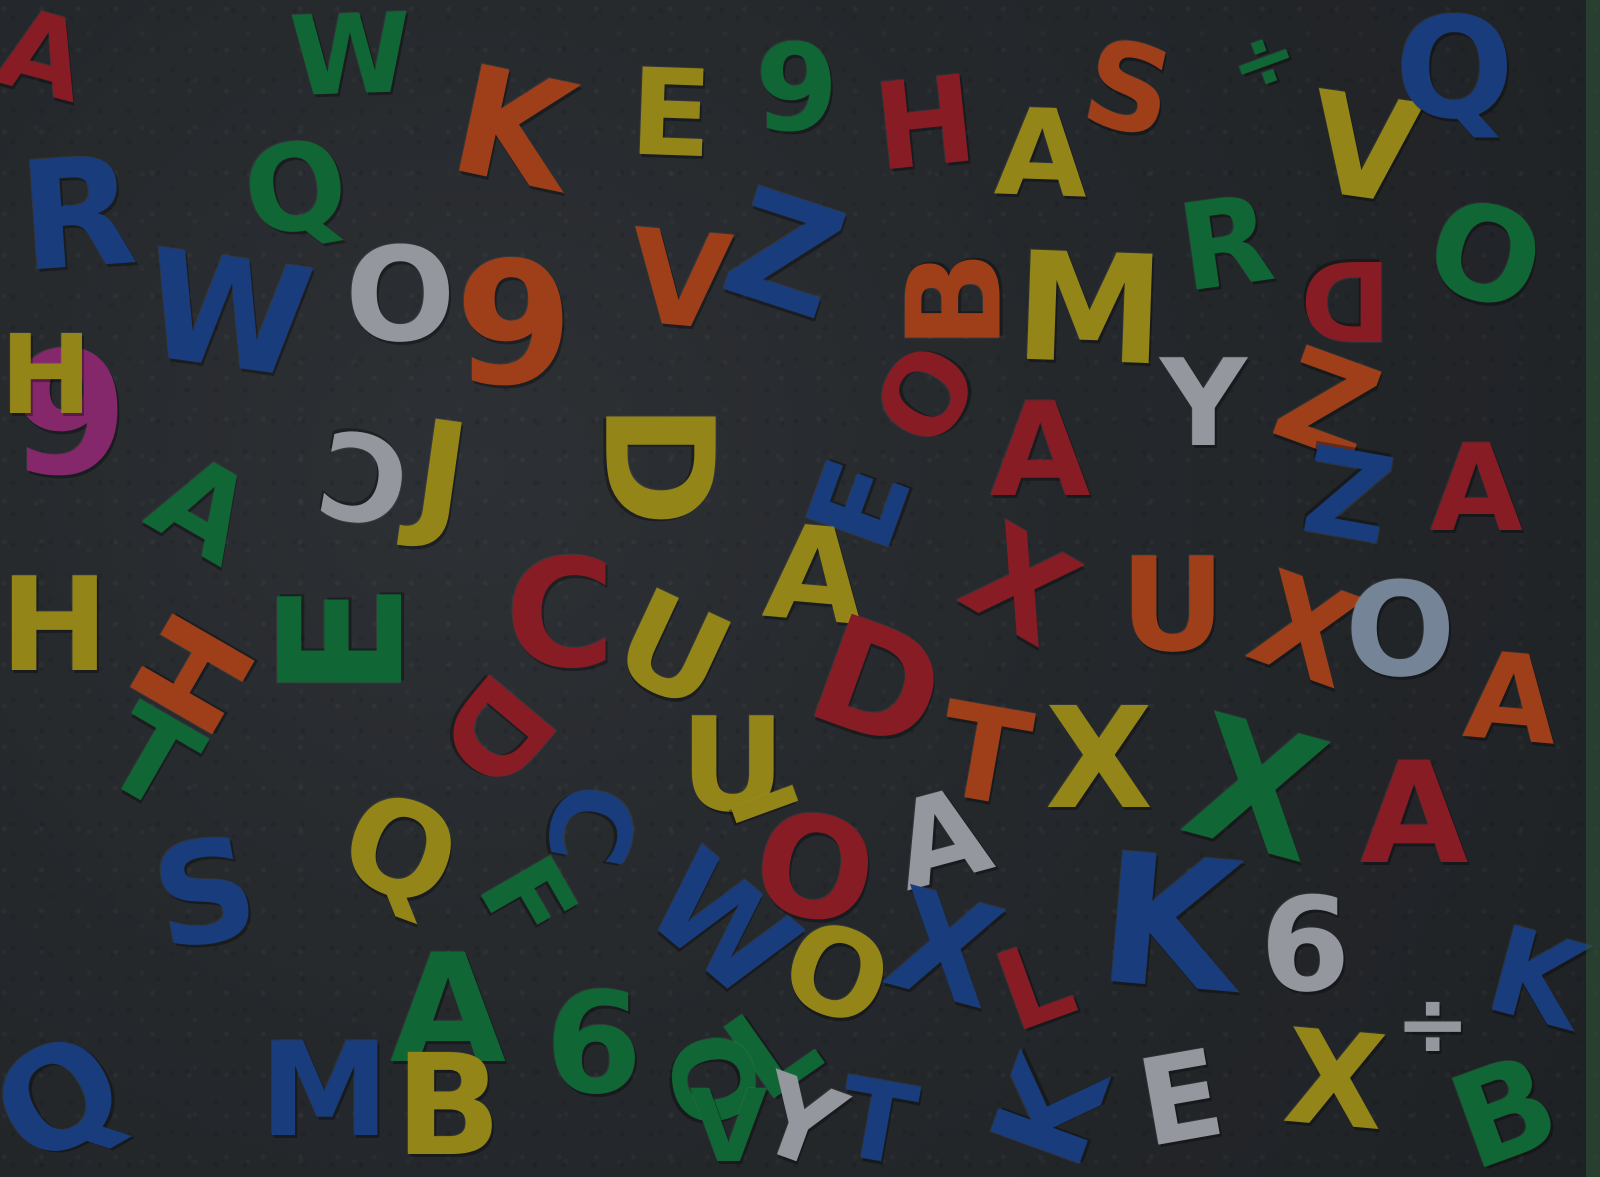 The width and height of the screenshot is (1600, 1177). What do you see at coordinates (657, 465) in the screenshot?
I see `letter-magnet: D` at bounding box center [657, 465].